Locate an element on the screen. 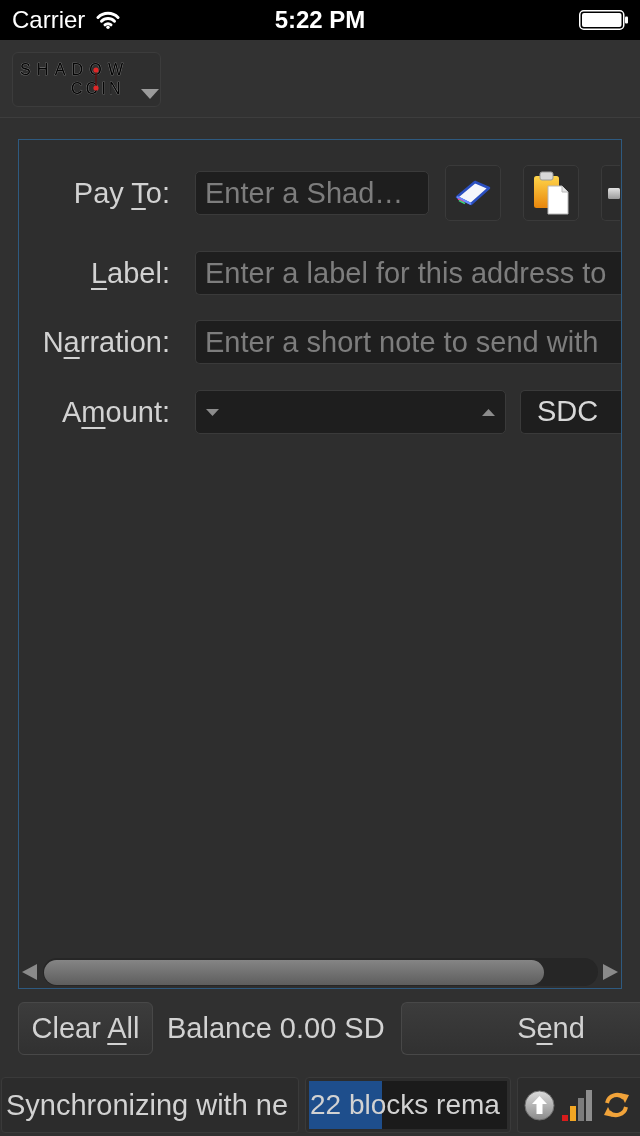 The image size is (640, 1136). scrollbar-track is located at coordinates (320, 972).